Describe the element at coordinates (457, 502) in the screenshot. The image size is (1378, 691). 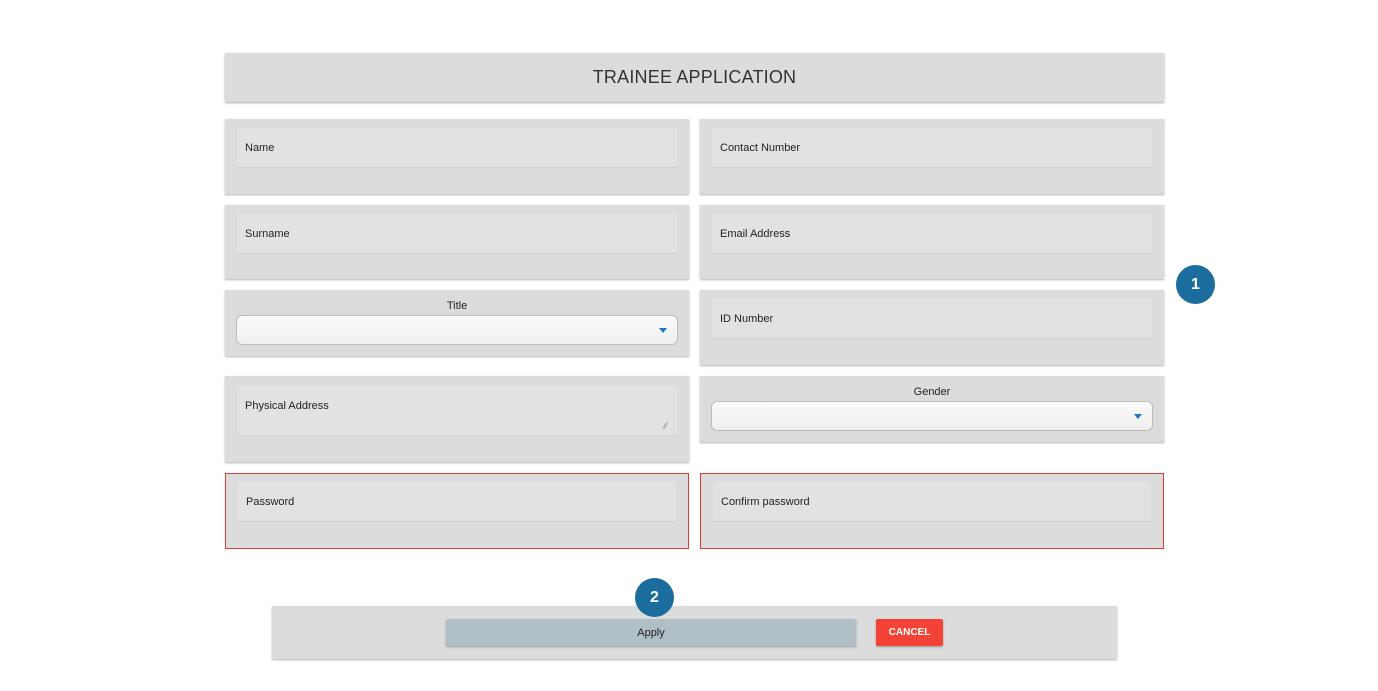
I see `password-field: Password` at that location.